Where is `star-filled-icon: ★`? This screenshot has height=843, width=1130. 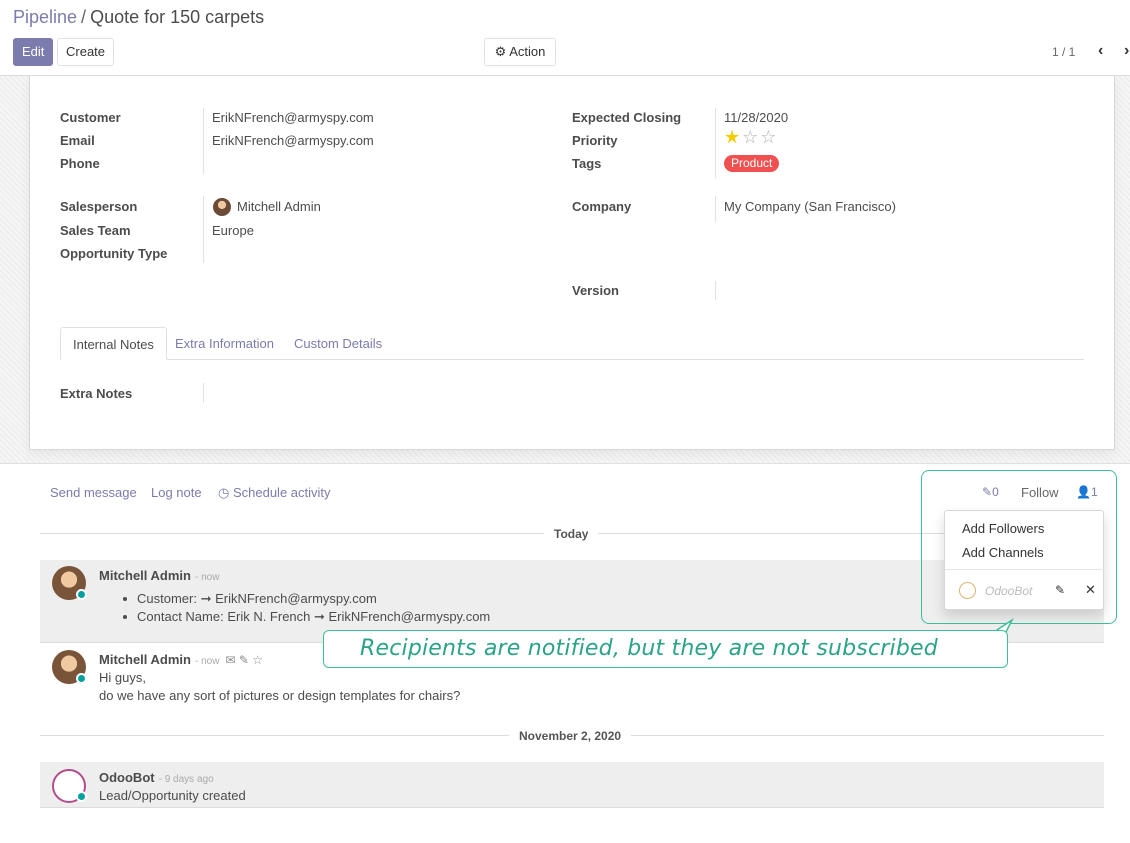
star-filled-icon: ★ is located at coordinates (733, 137).